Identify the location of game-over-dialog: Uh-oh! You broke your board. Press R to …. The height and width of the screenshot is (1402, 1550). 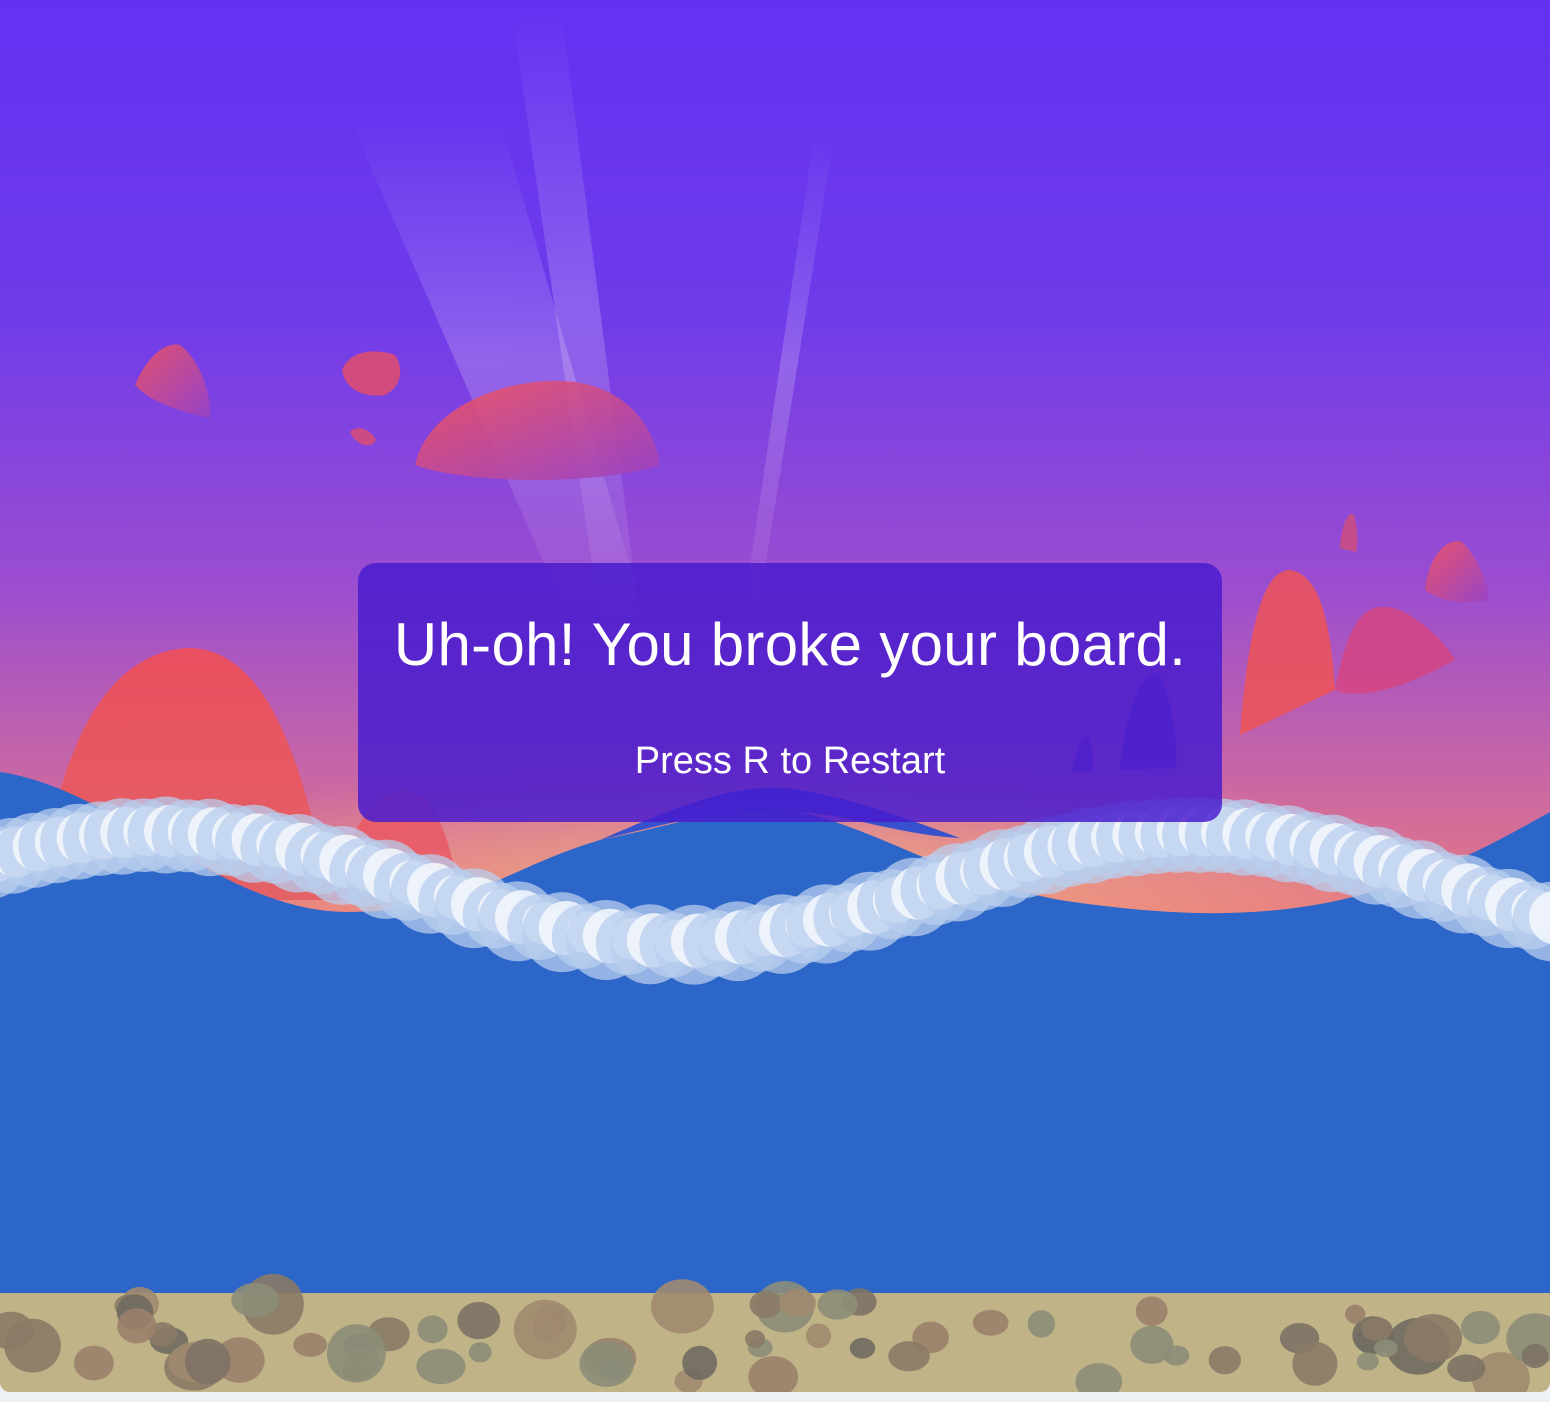
(790, 692).